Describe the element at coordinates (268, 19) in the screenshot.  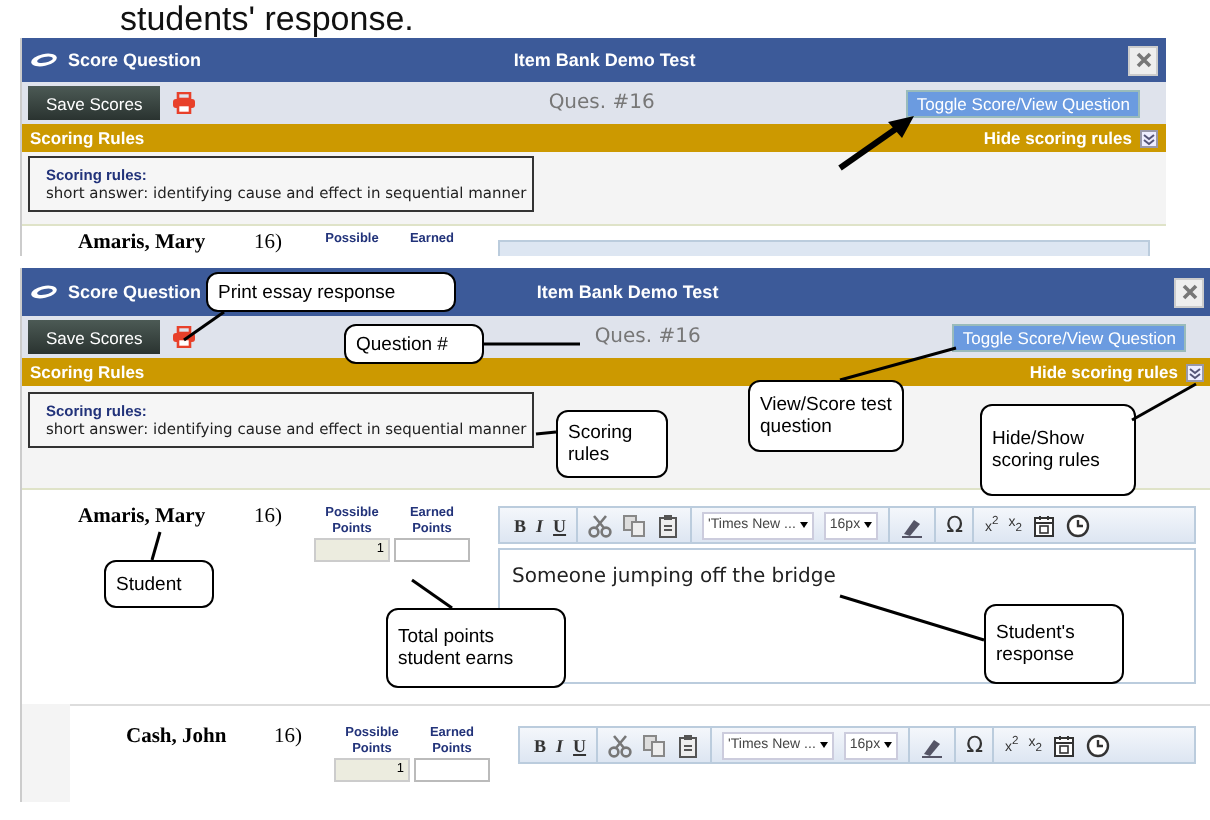
I see `page-heading: students' response.` at that location.